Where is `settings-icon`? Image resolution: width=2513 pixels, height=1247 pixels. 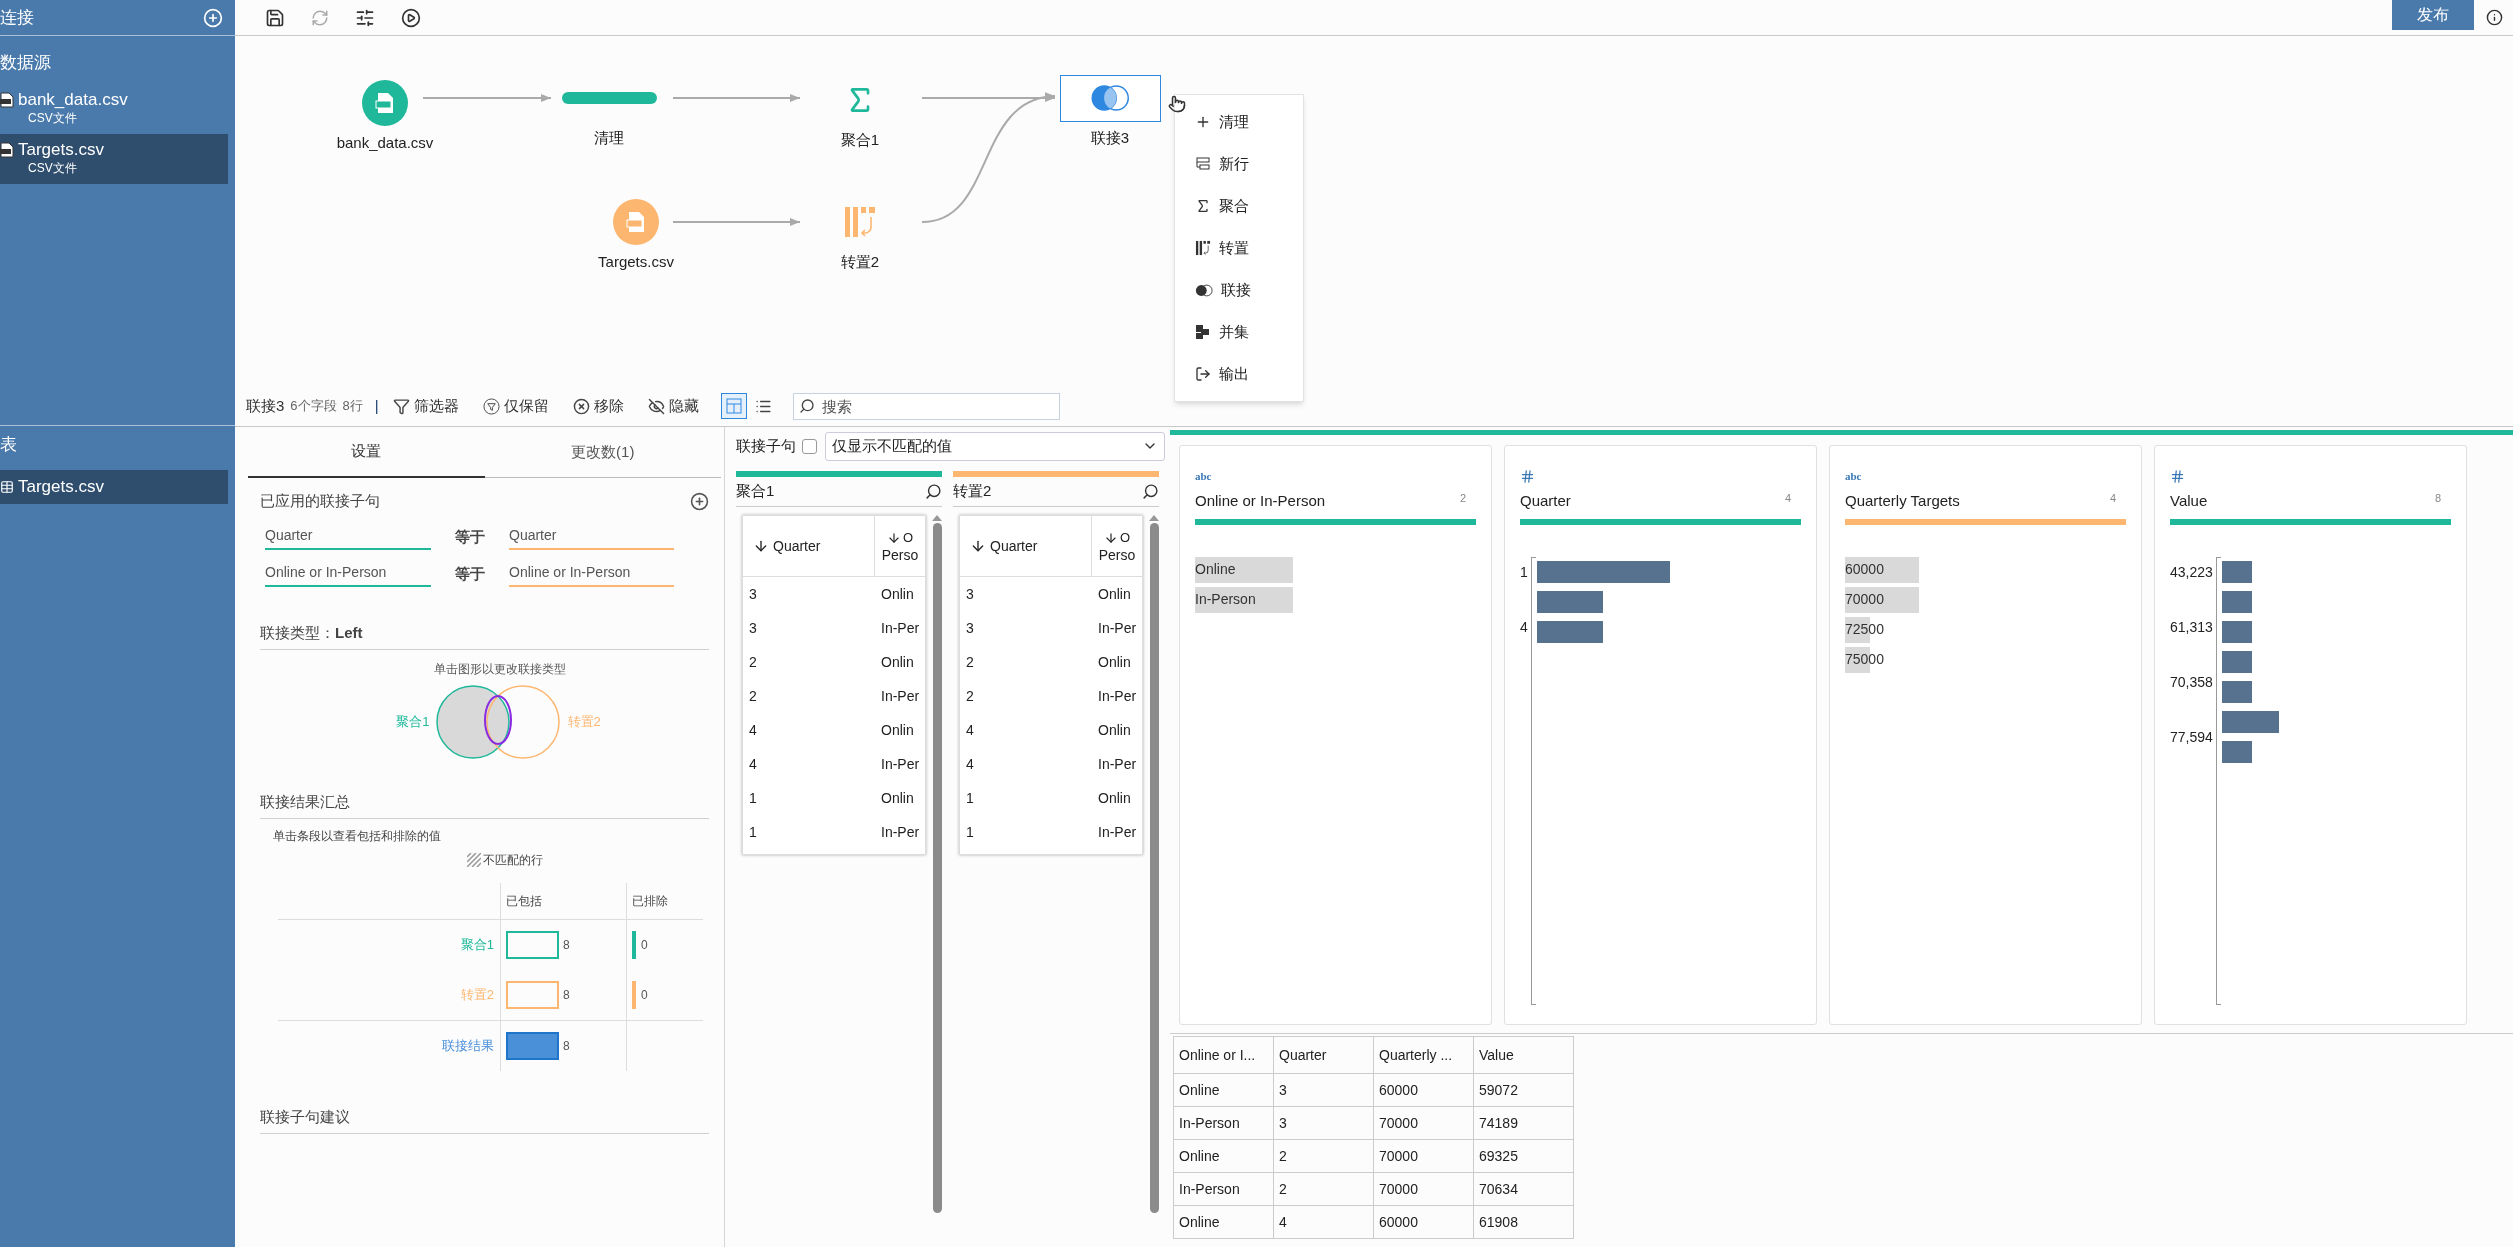 settings-icon is located at coordinates (365, 17).